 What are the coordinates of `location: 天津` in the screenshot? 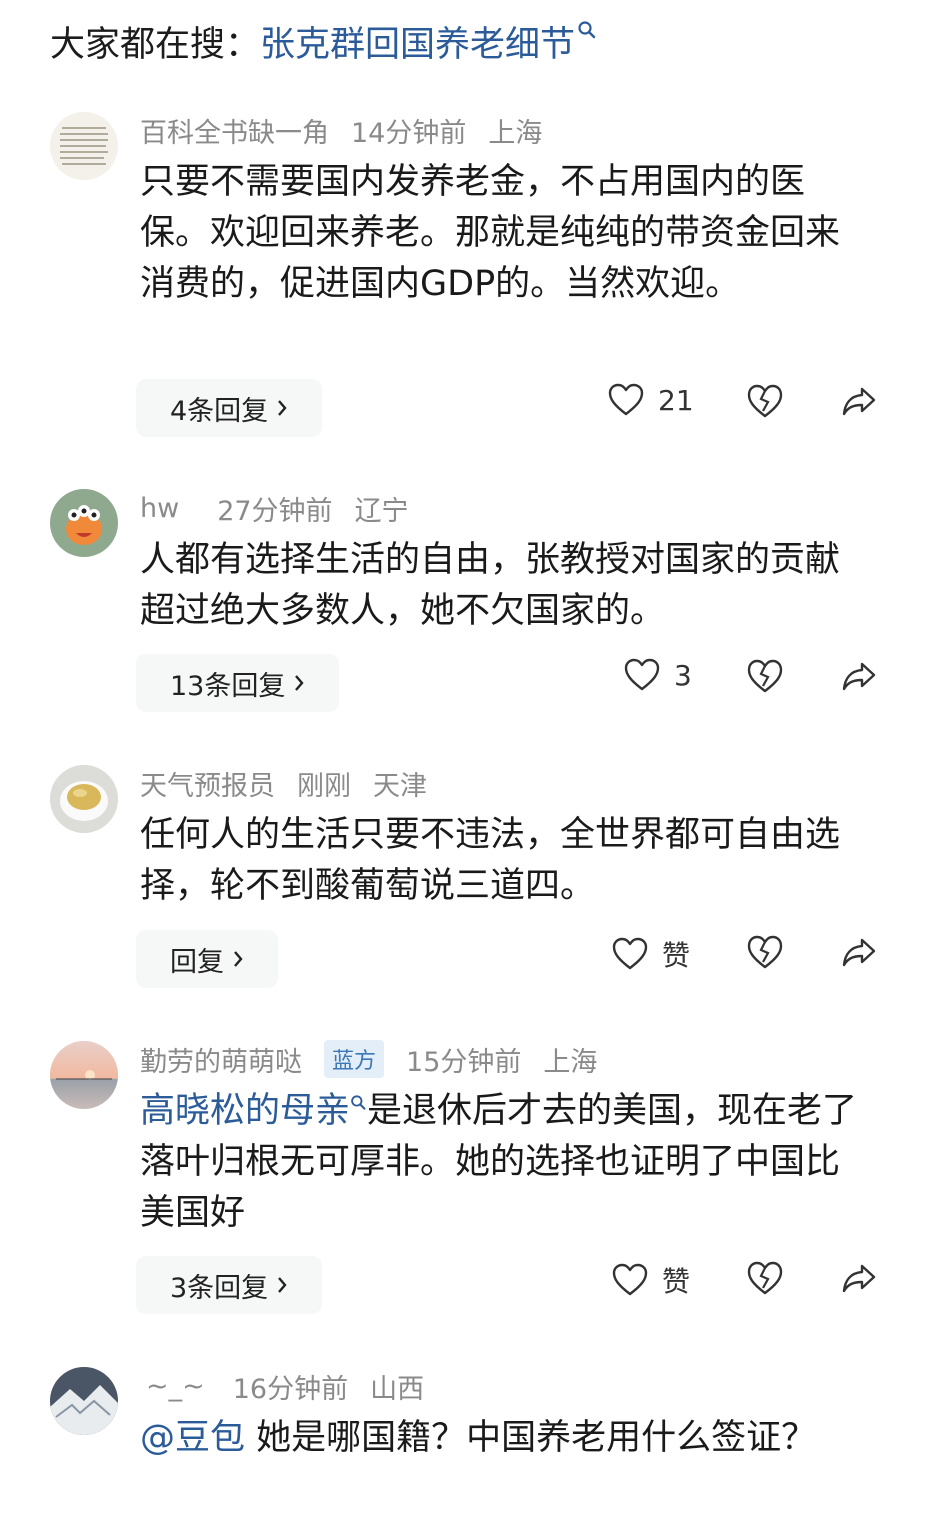 It's located at (400, 786).